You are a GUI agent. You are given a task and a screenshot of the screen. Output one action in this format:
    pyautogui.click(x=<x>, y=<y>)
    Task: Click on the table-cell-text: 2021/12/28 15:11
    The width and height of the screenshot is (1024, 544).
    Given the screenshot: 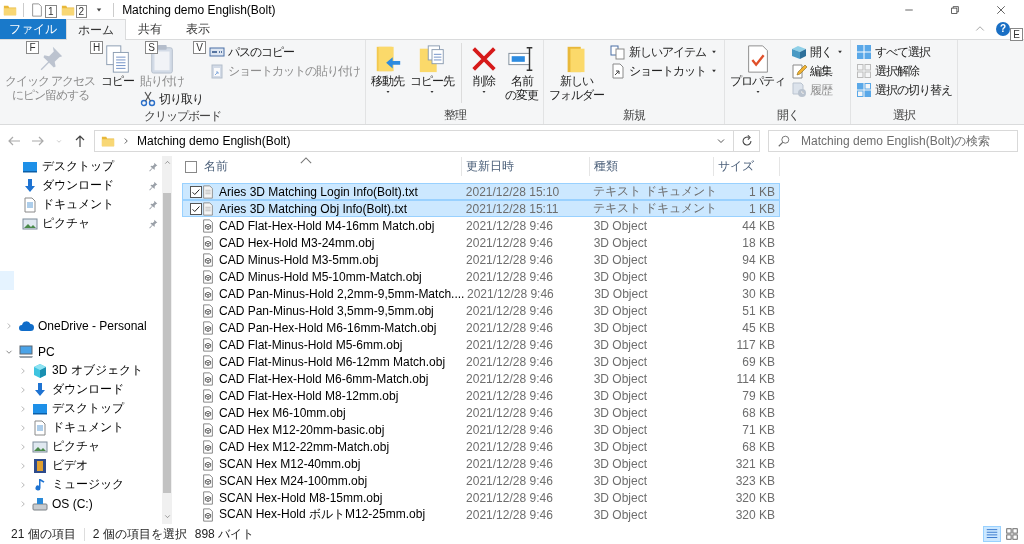 What is the action you would take?
    pyautogui.click(x=512, y=208)
    